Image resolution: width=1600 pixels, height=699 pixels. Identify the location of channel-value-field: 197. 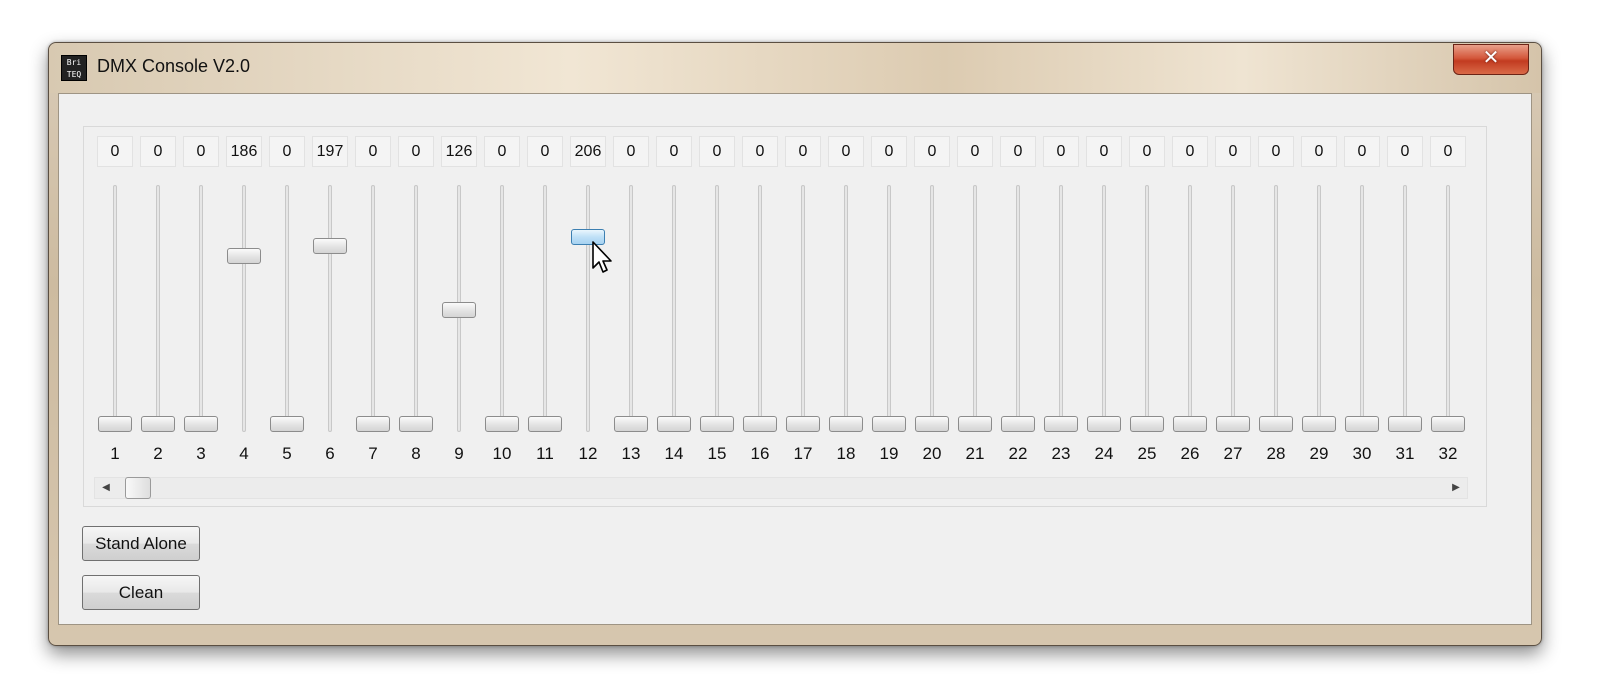
(330, 151).